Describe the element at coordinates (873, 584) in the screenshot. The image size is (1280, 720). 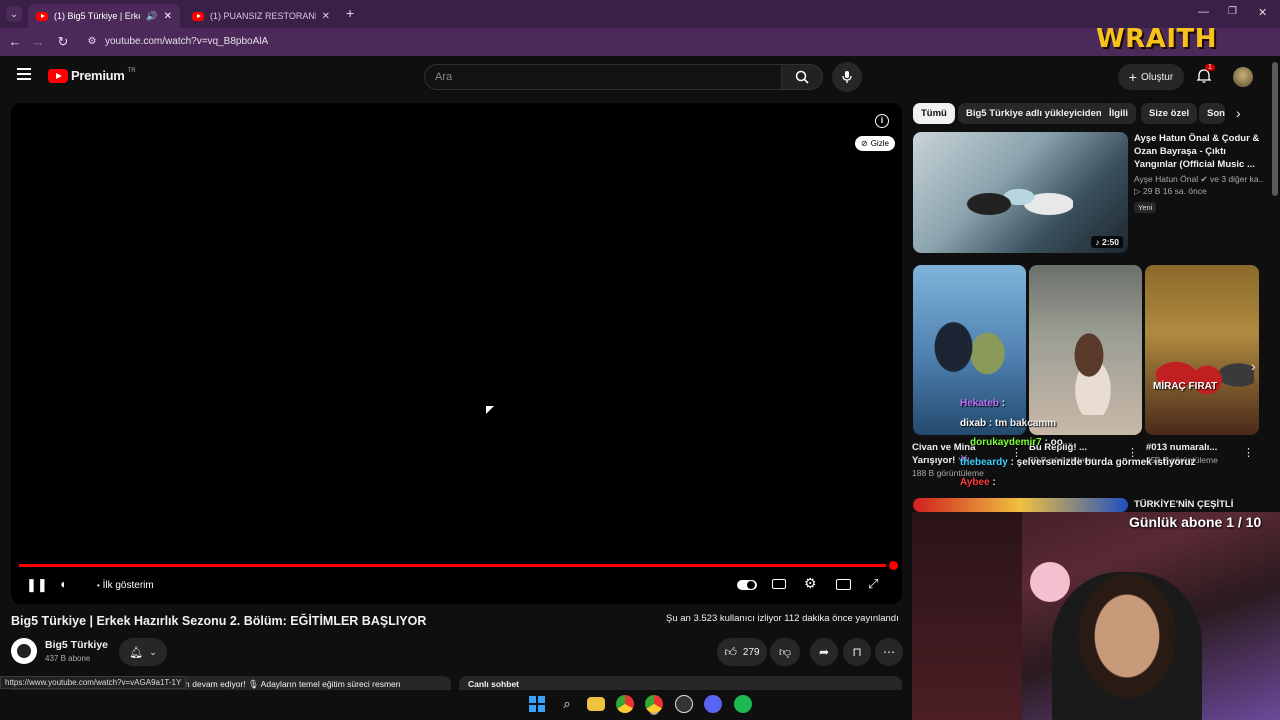
I see `fullscreen-icon: ⤢` at that location.